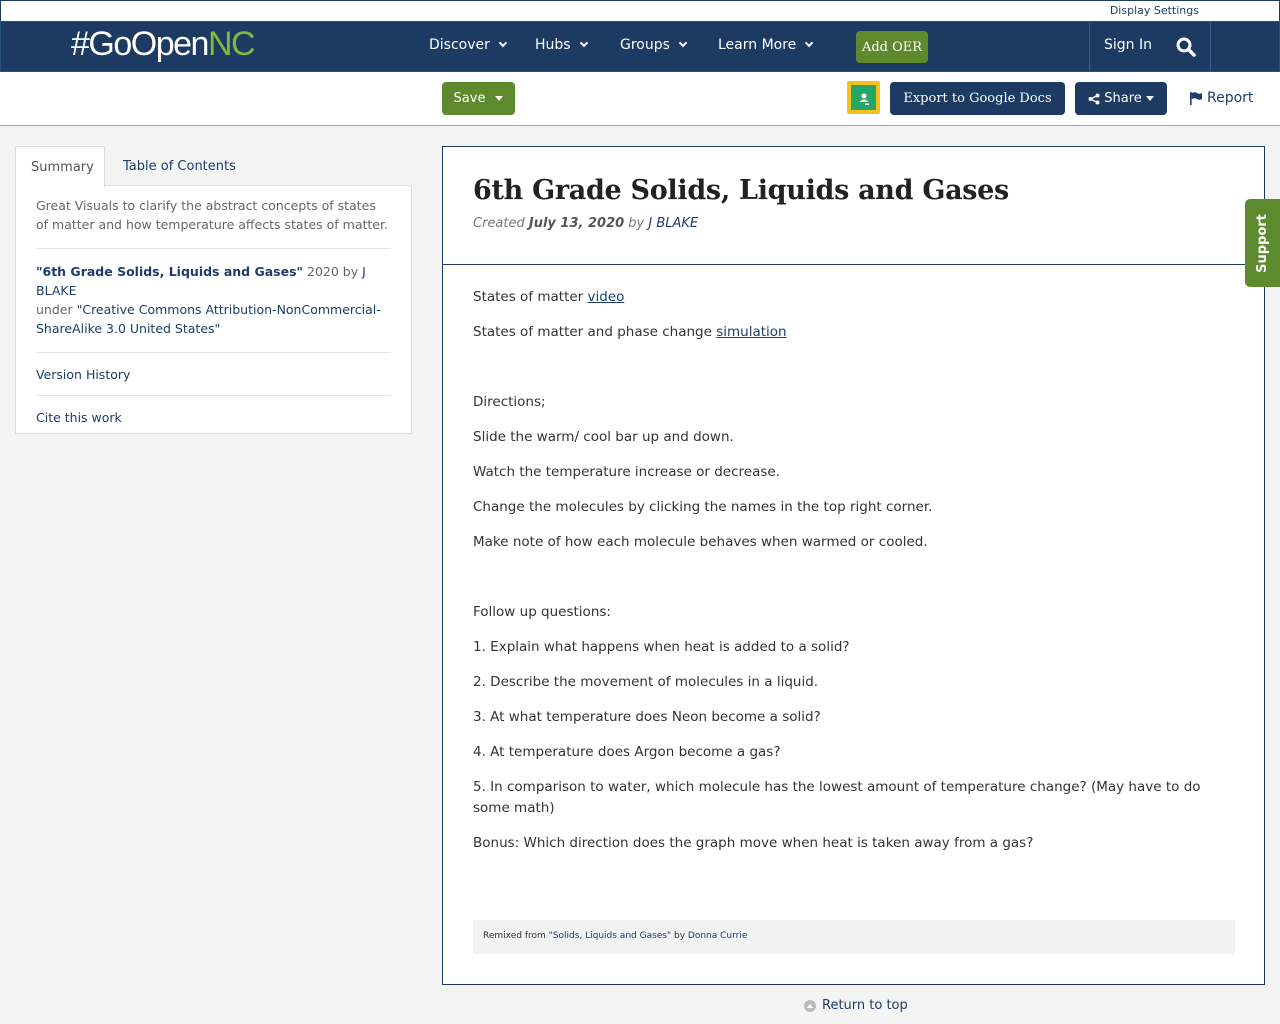 The image size is (1280, 1024). What do you see at coordinates (501, 223) in the screenshot?
I see `created-label: Created` at bounding box center [501, 223].